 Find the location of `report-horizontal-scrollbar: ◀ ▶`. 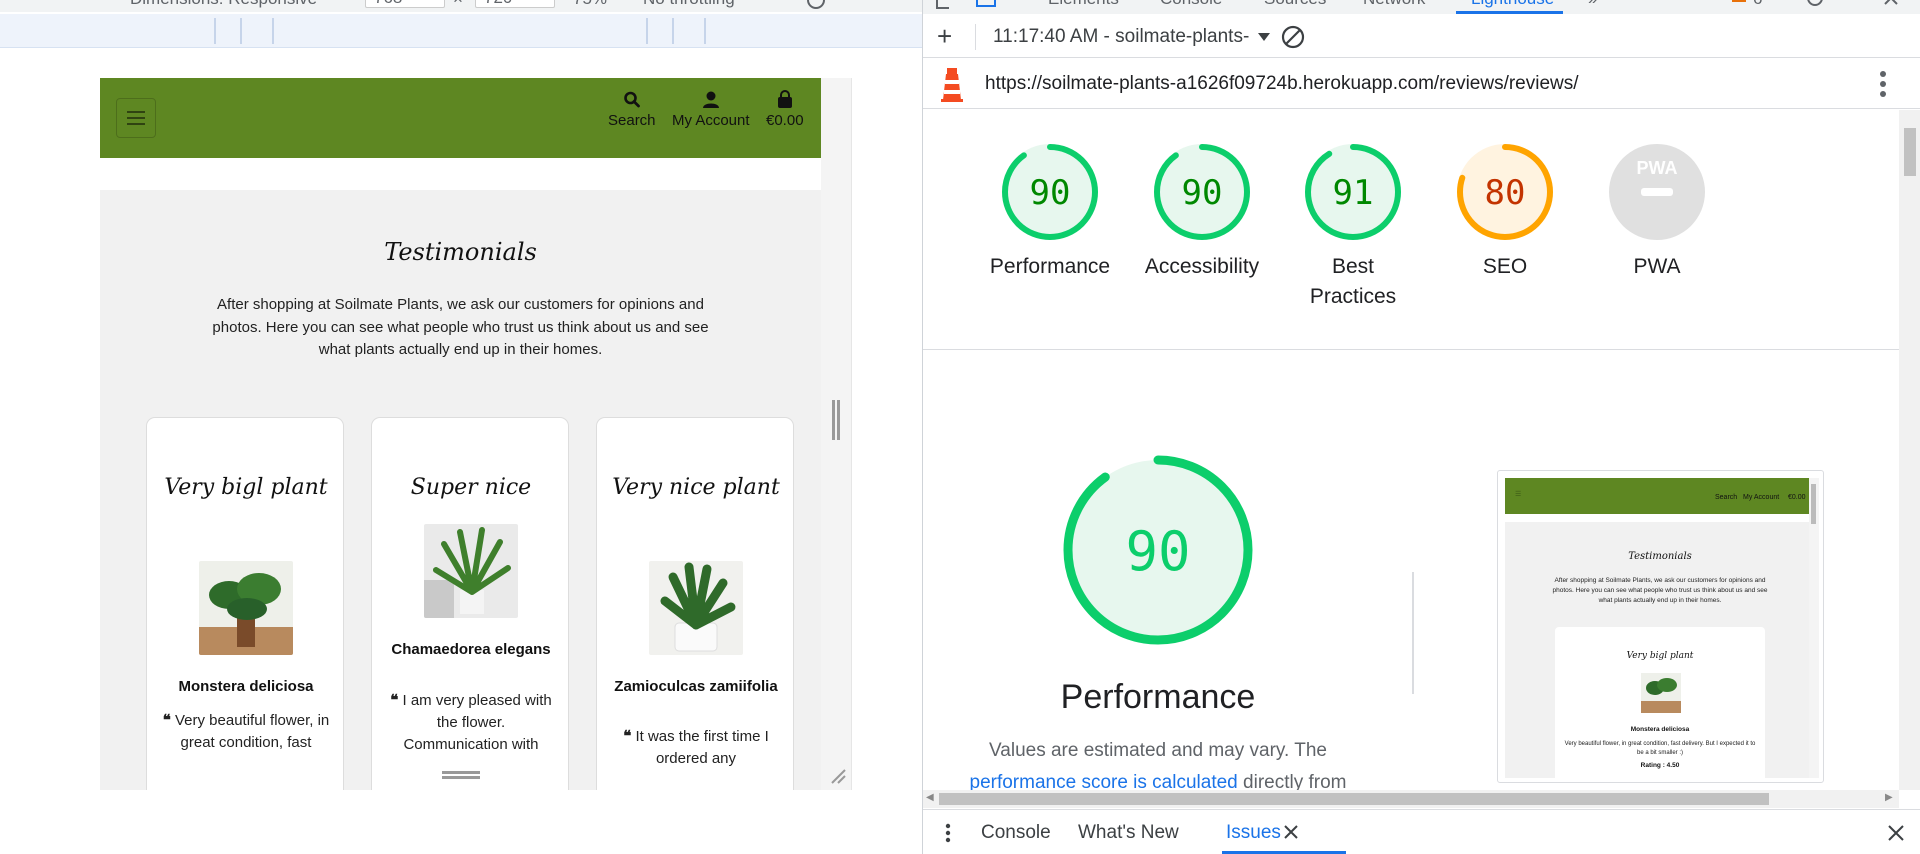

report-horizontal-scrollbar: ◀ ▶ is located at coordinates (1411, 799).